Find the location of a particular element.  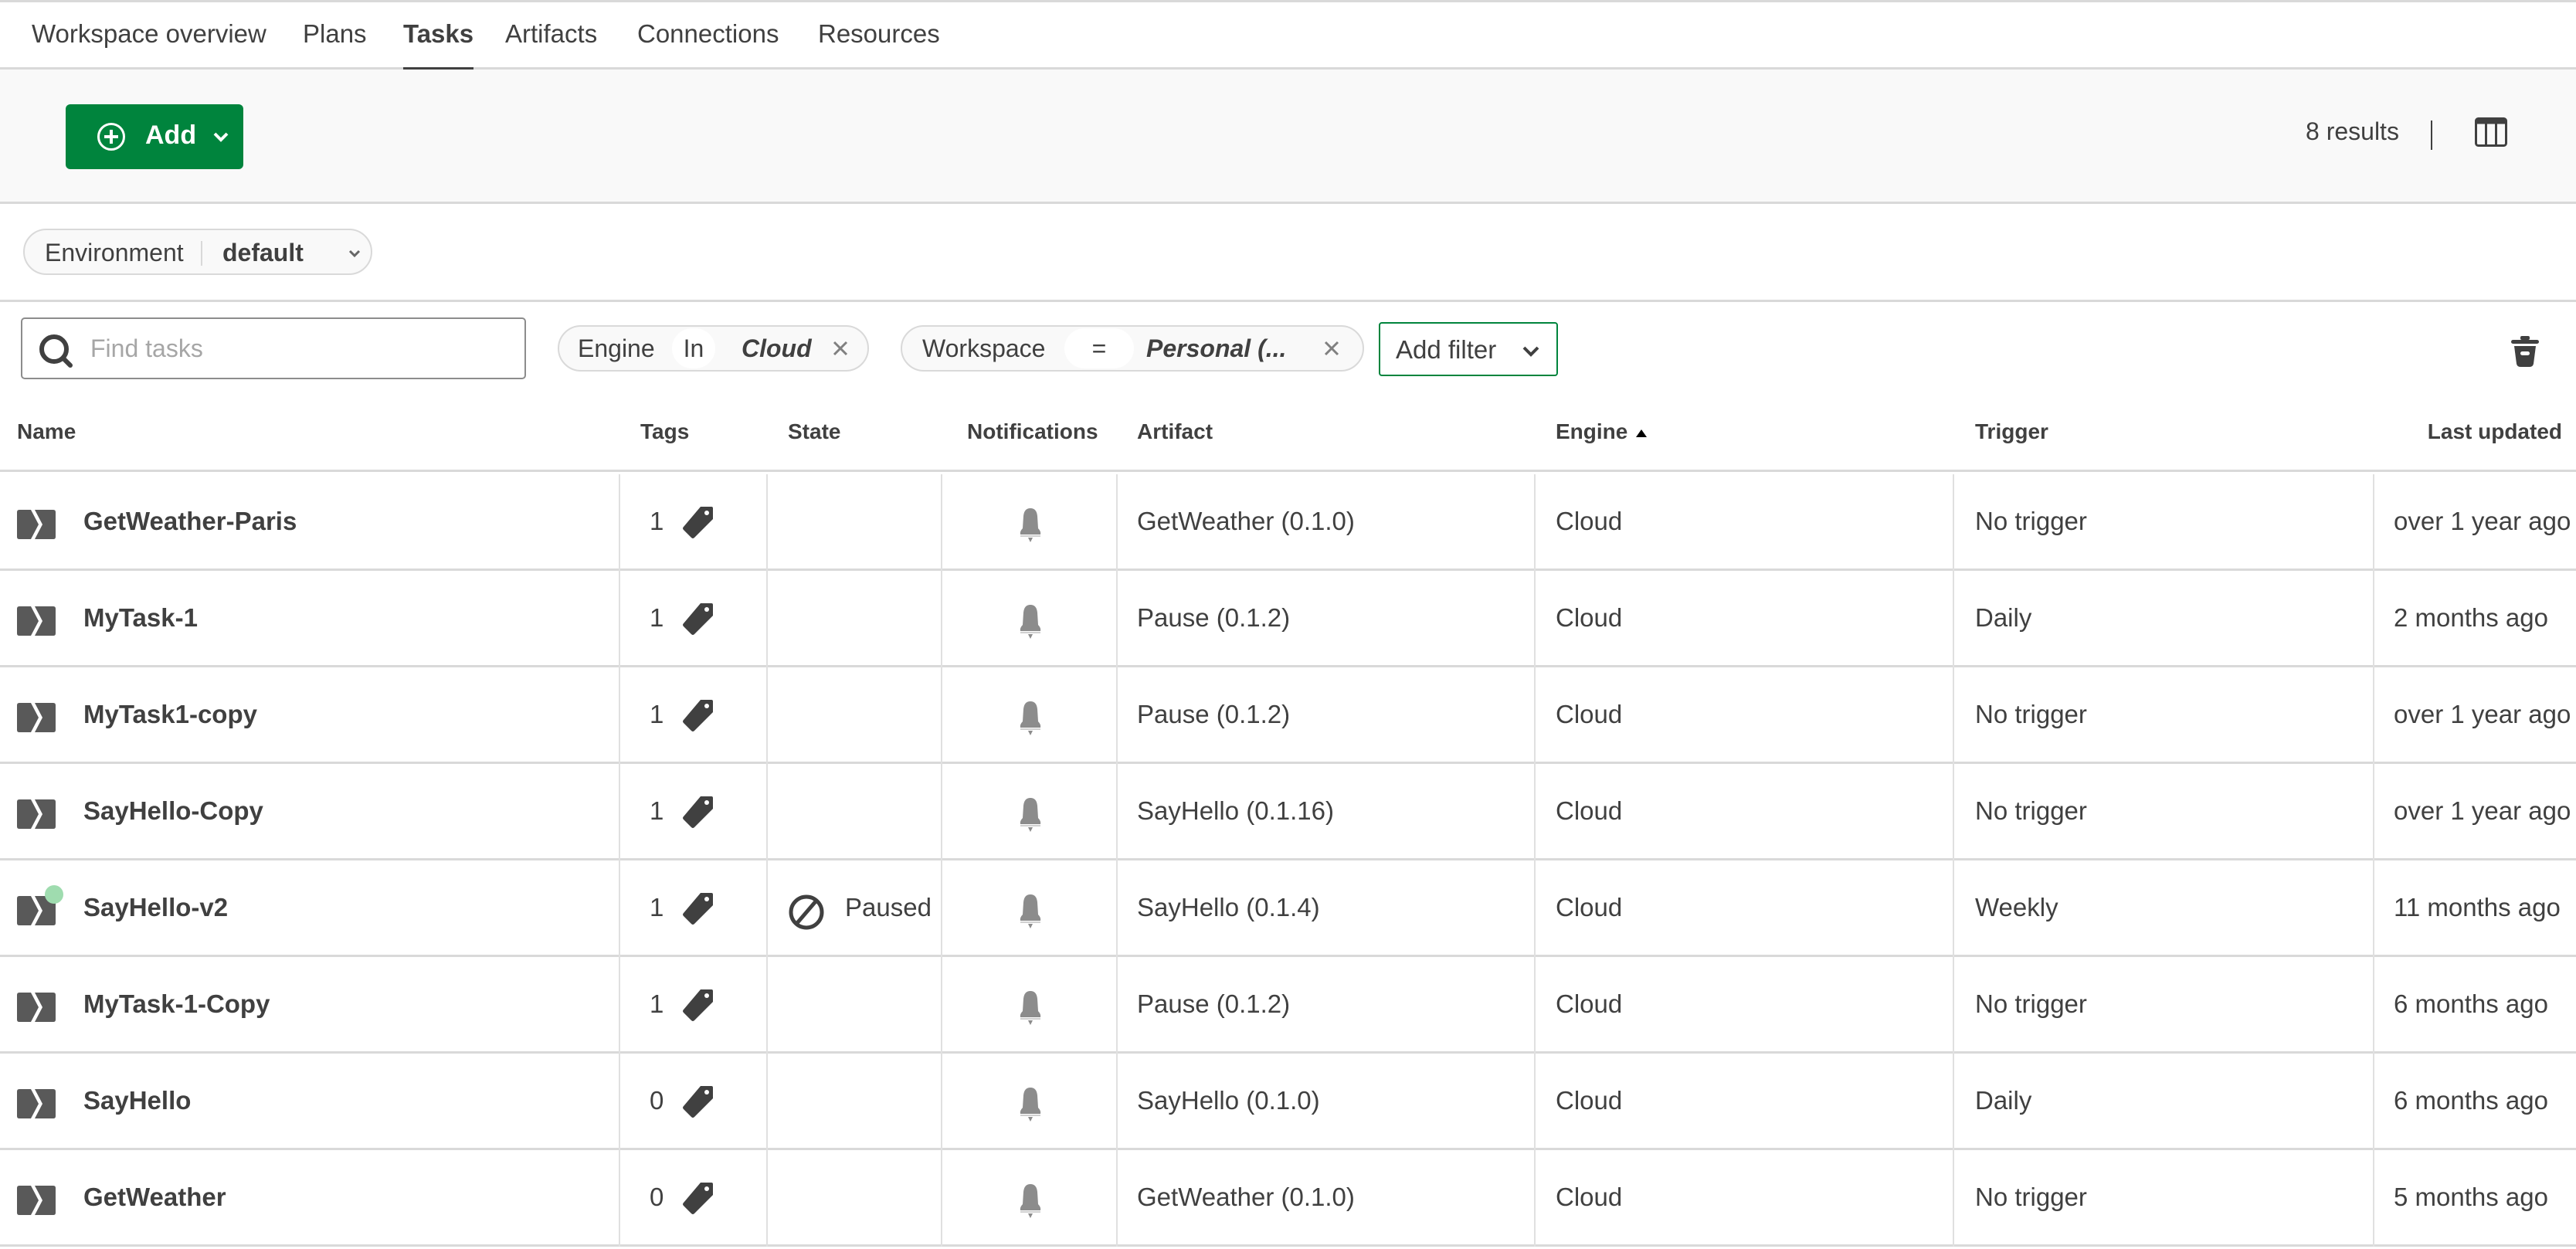

task-name-link: SayHello is located at coordinates (137, 1100).